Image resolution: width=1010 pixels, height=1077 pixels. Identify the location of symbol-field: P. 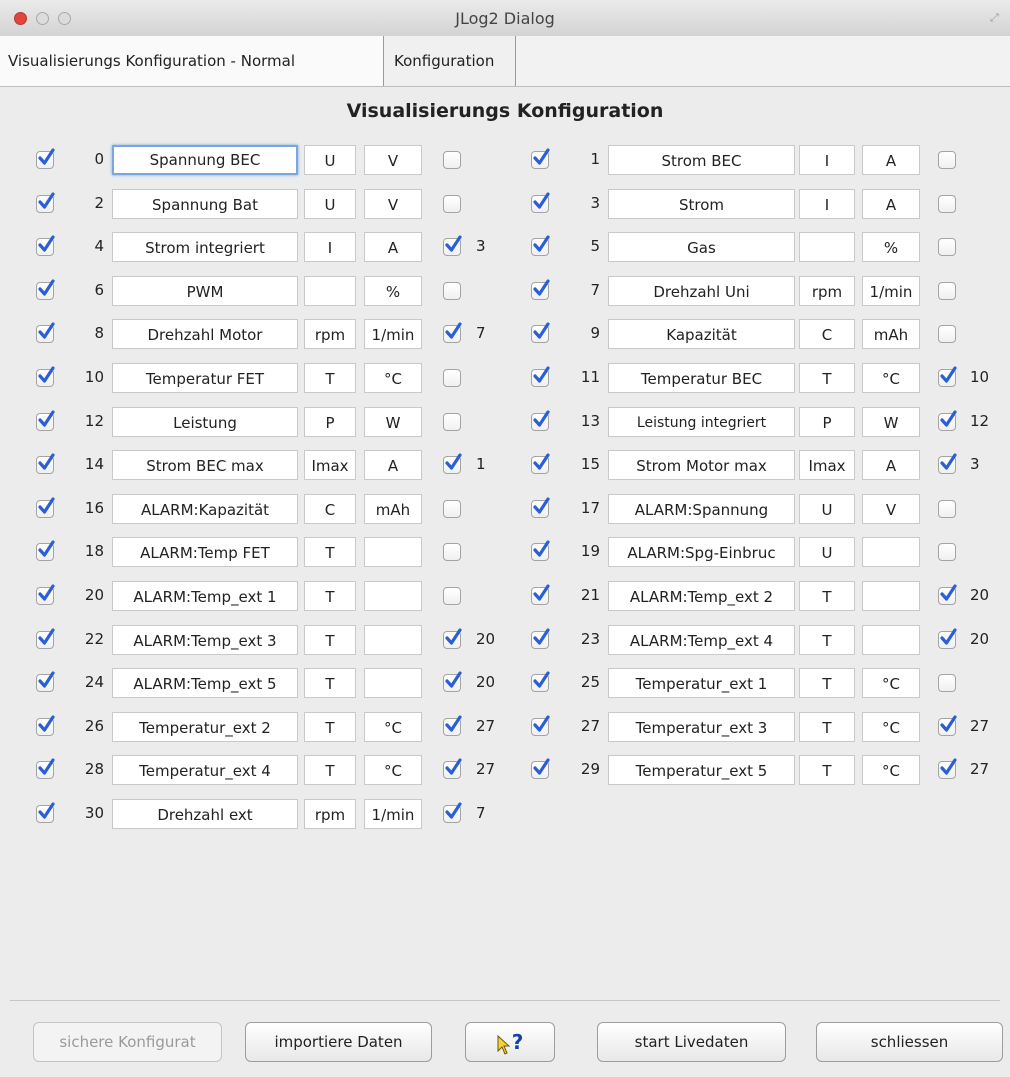
(827, 422).